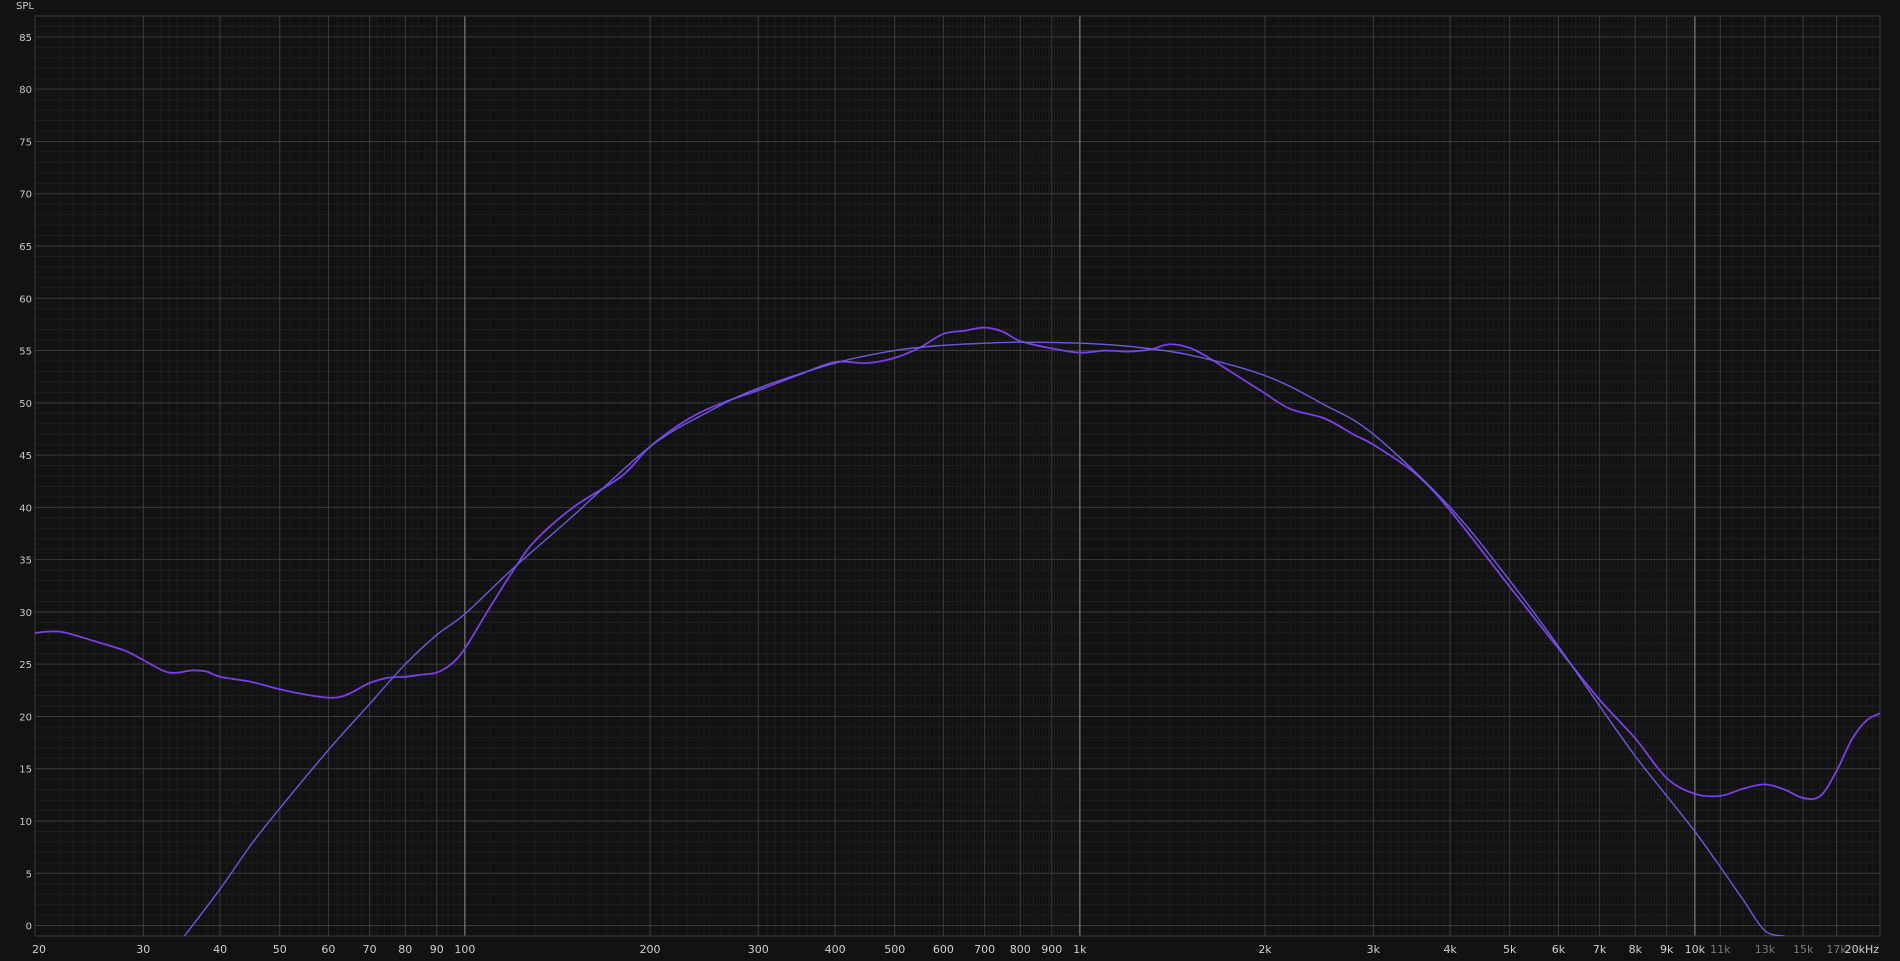 This screenshot has width=1900, height=961. Describe the element at coordinates (1559, 949) in the screenshot. I see `x-tick-label: 6k` at that location.